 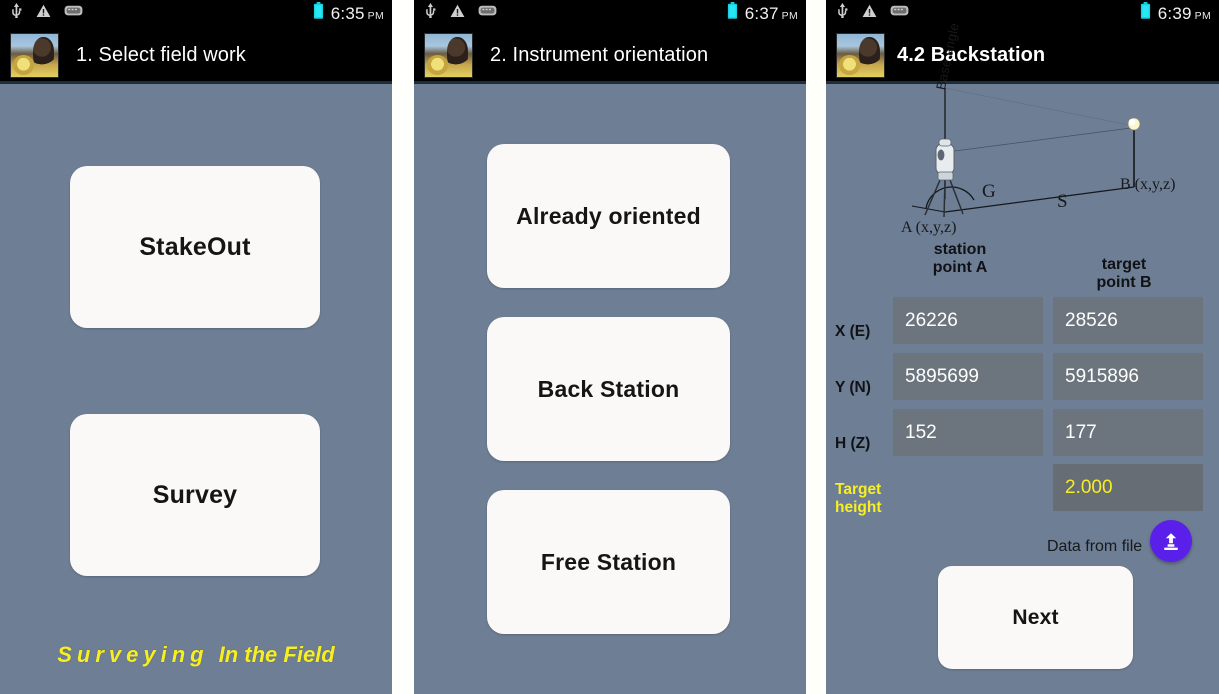 What do you see at coordinates (1171, 541) in the screenshot?
I see `file-import-icon` at bounding box center [1171, 541].